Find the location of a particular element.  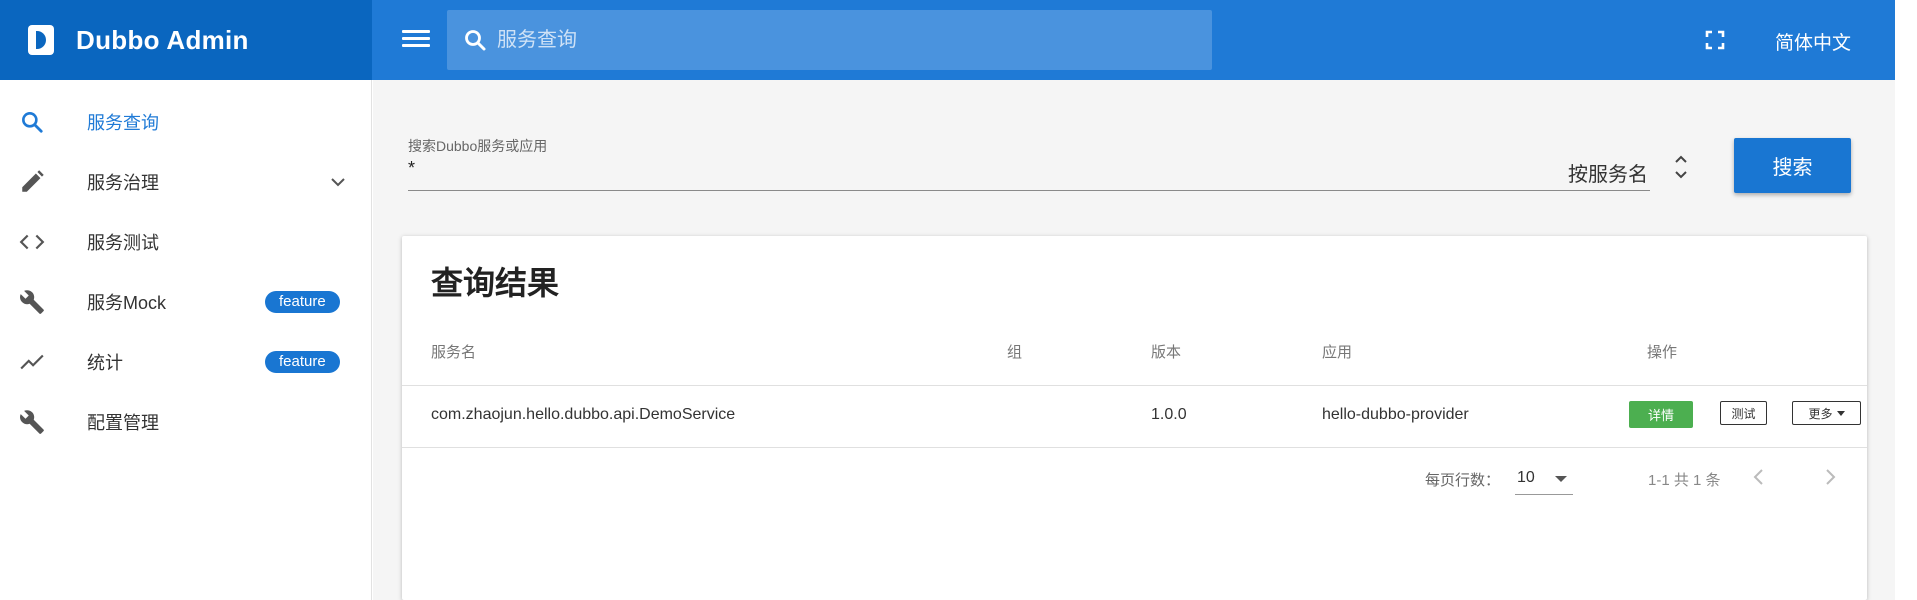

more-button: 更多 is located at coordinates (1826, 413).